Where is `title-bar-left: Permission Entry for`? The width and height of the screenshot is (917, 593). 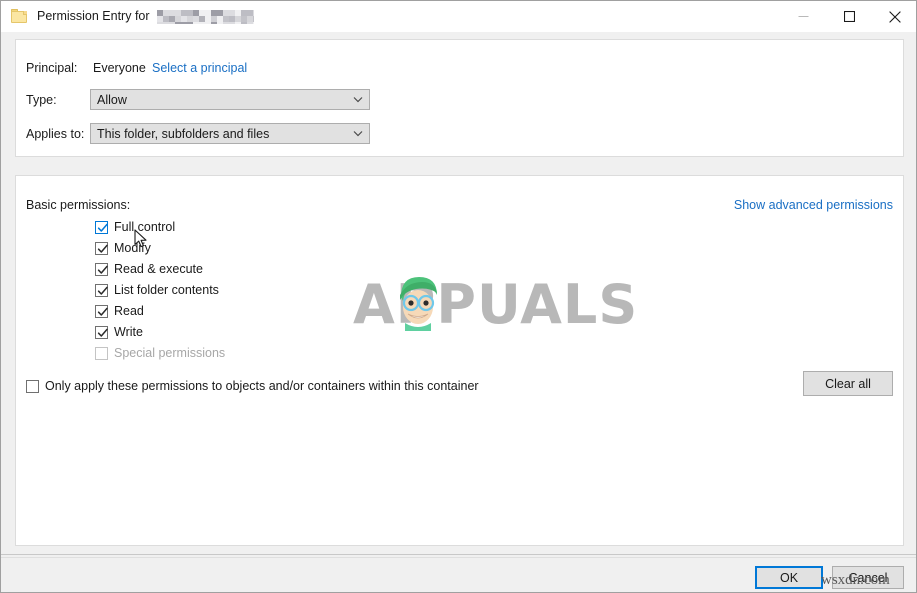 title-bar-left: Permission Entry for is located at coordinates (390, 16).